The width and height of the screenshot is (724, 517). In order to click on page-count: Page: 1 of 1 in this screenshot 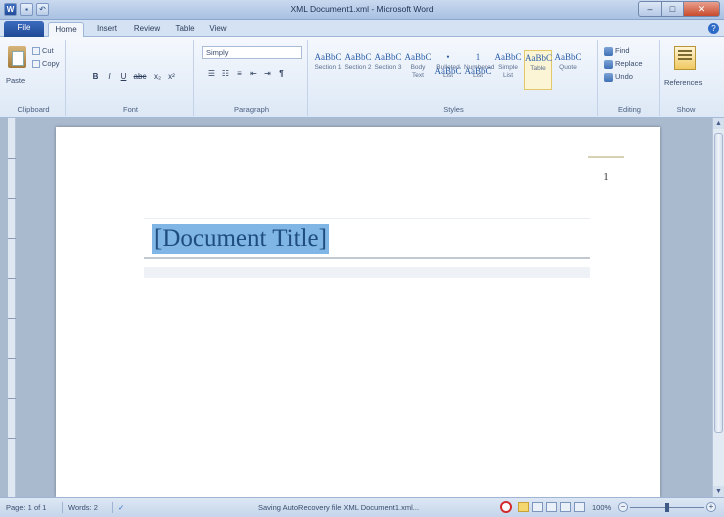, I will do `click(26, 507)`.